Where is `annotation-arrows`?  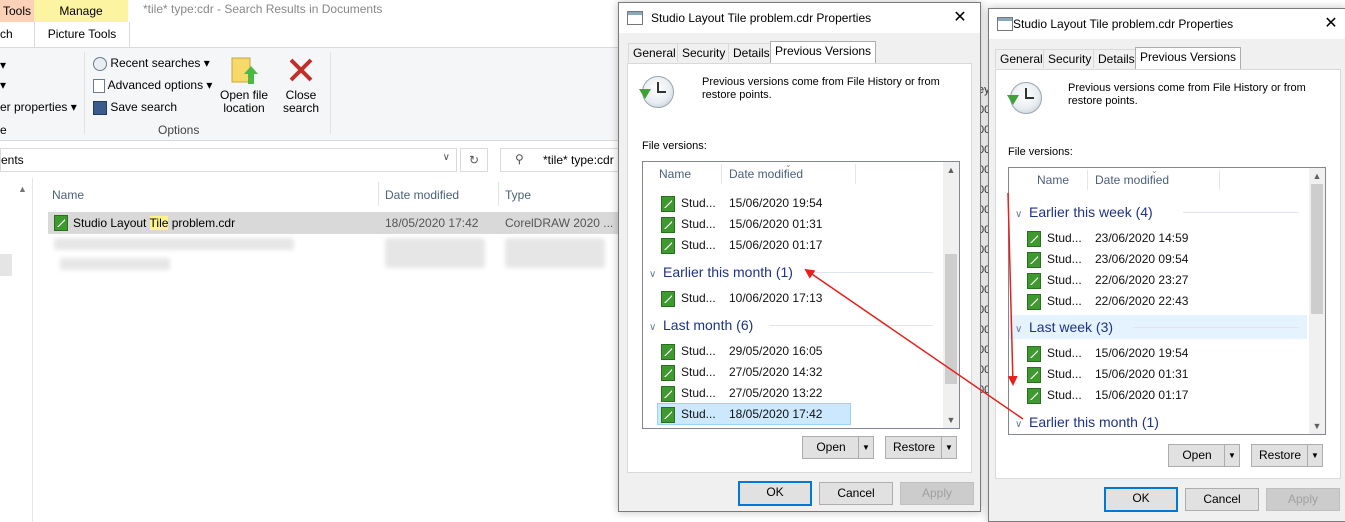 annotation-arrows is located at coordinates (914, 306).